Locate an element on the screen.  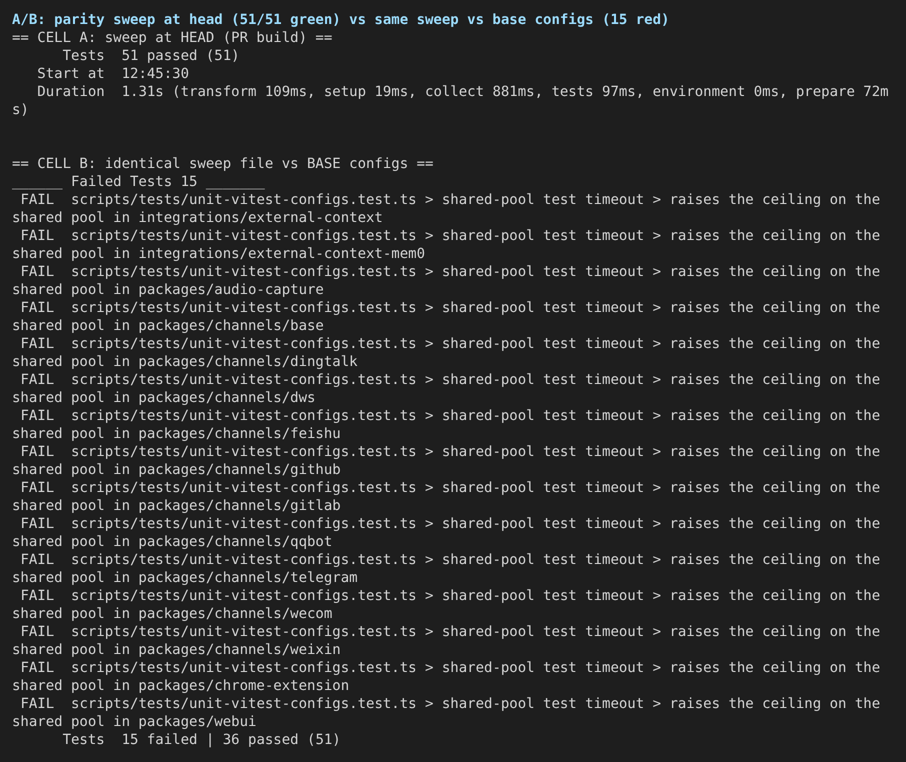
failure-line: FAIL scripts/tests/unit-vitest-configs.test.ts > shared-pool test timeout > raises the ceiling on the shared pool in packages/channels/wecom is located at coordinates (447, 605).